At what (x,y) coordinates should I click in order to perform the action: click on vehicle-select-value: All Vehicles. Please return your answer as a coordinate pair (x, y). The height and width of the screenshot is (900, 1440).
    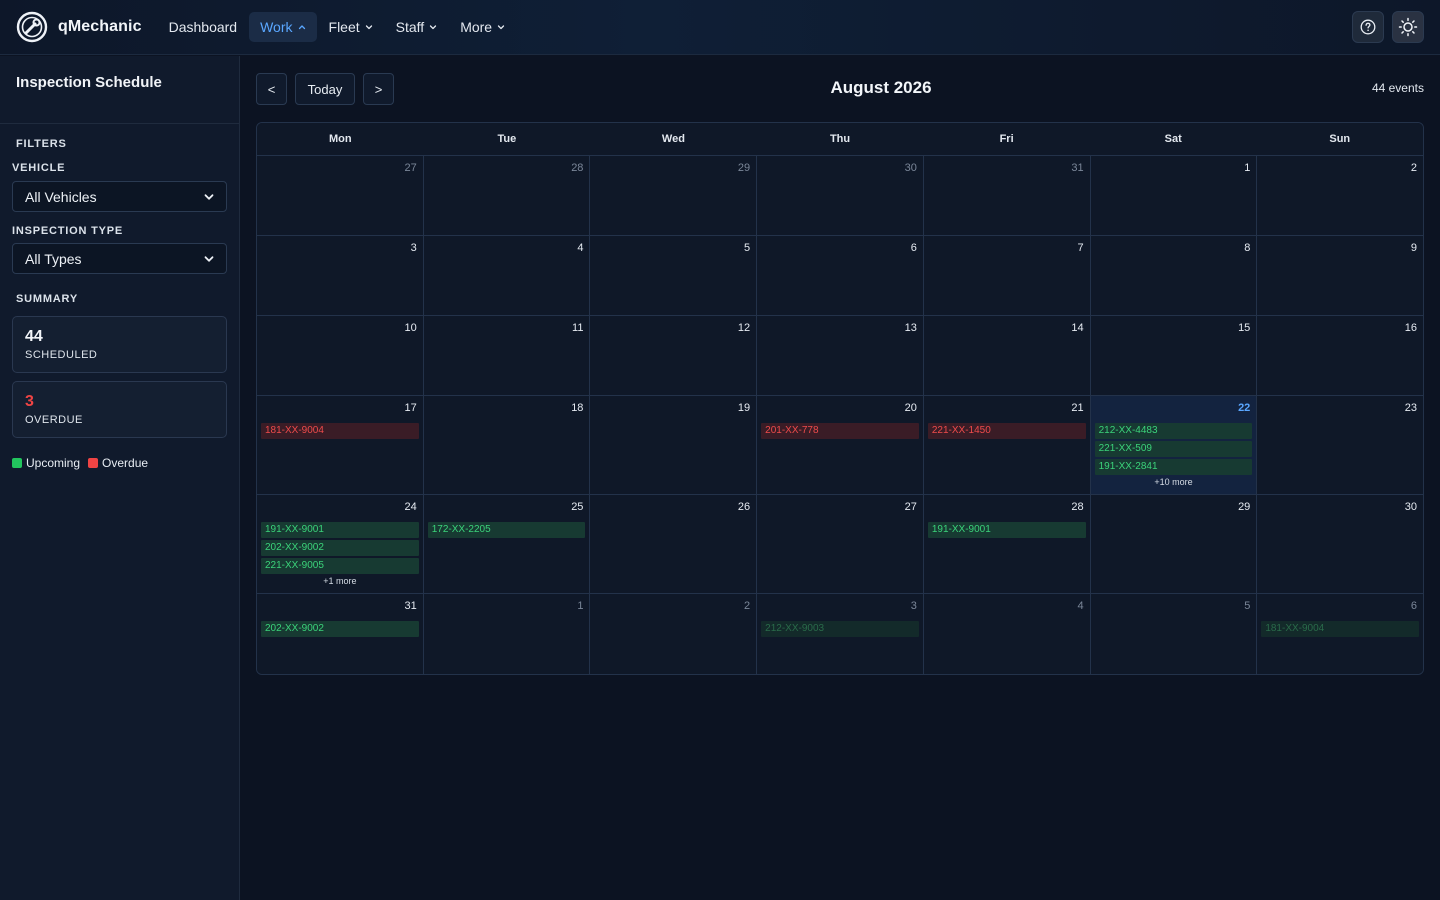
    Looking at the image, I should click on (61, 196).